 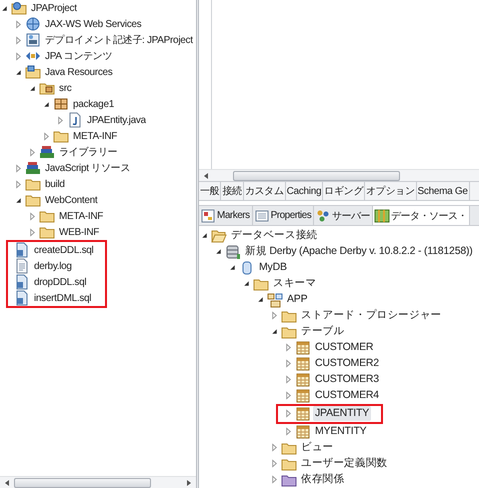 I want to click on package-icon, so click(x=61, y=104).